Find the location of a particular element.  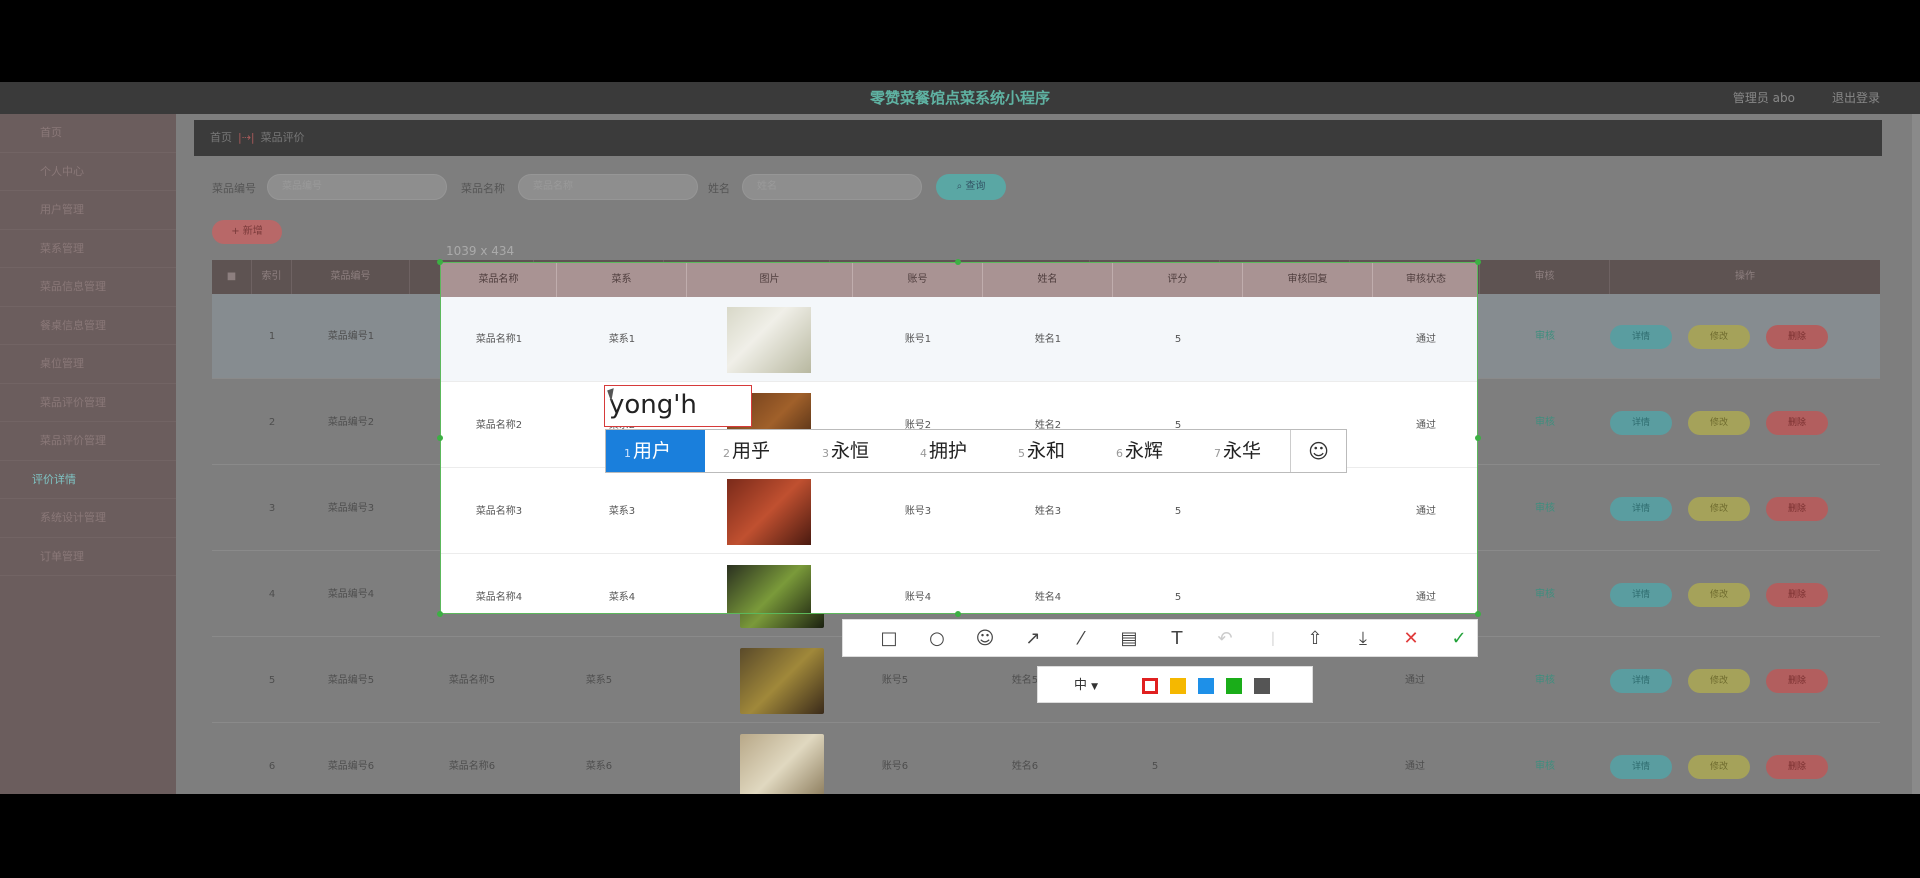

scrollbar is located at coordinates (1916, 454).